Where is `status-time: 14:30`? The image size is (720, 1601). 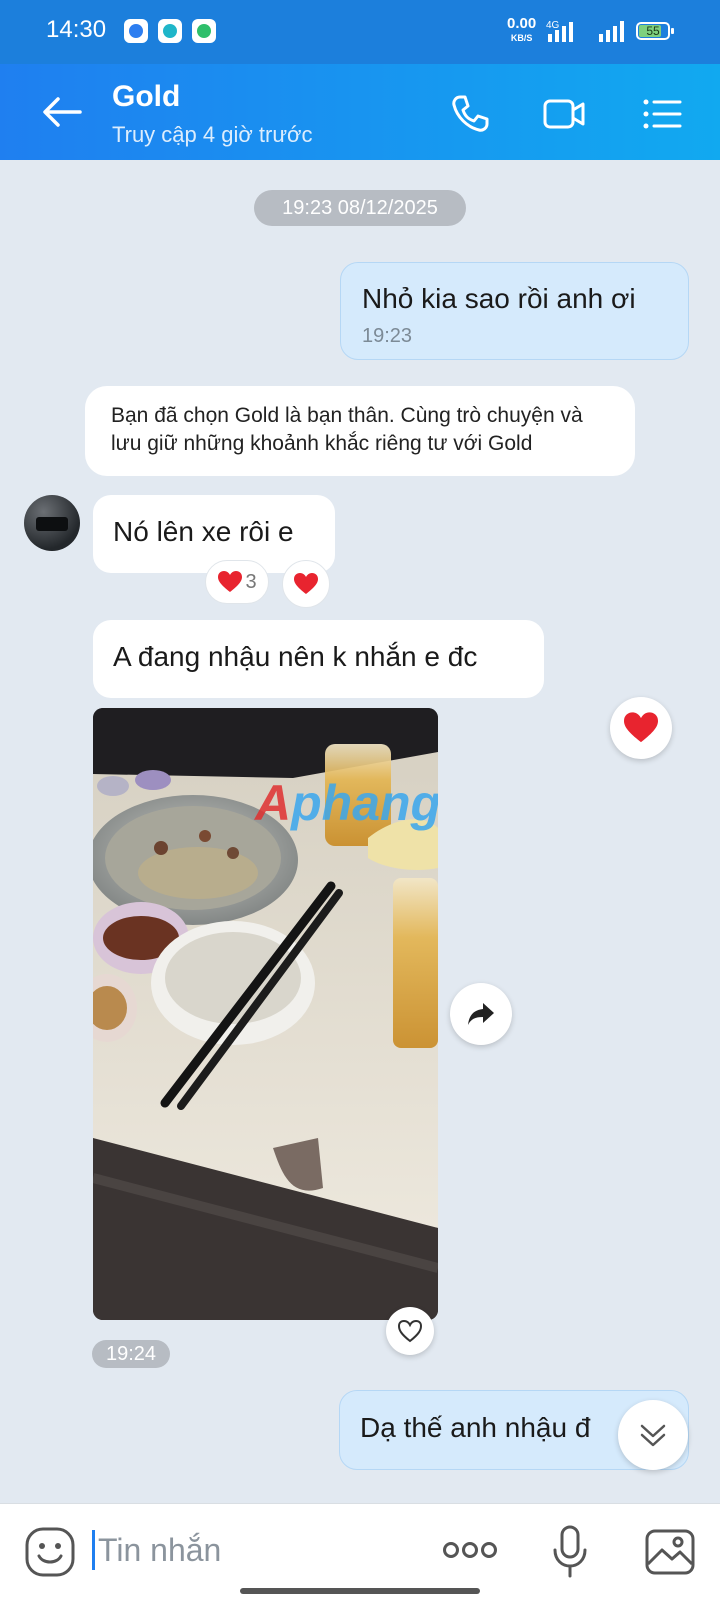 status-time: 14:30 is located at coordinates (76, 29).